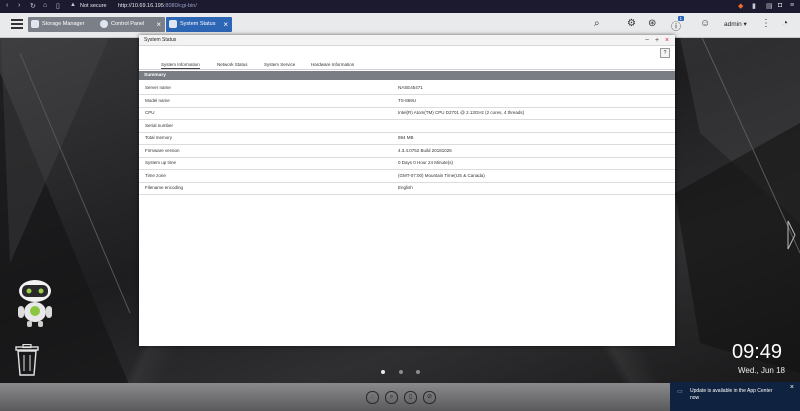  What do you see at coordinates (159, 125) in the screenshot?
I see `info-key: Serial number` at bounding box center [159, 125].